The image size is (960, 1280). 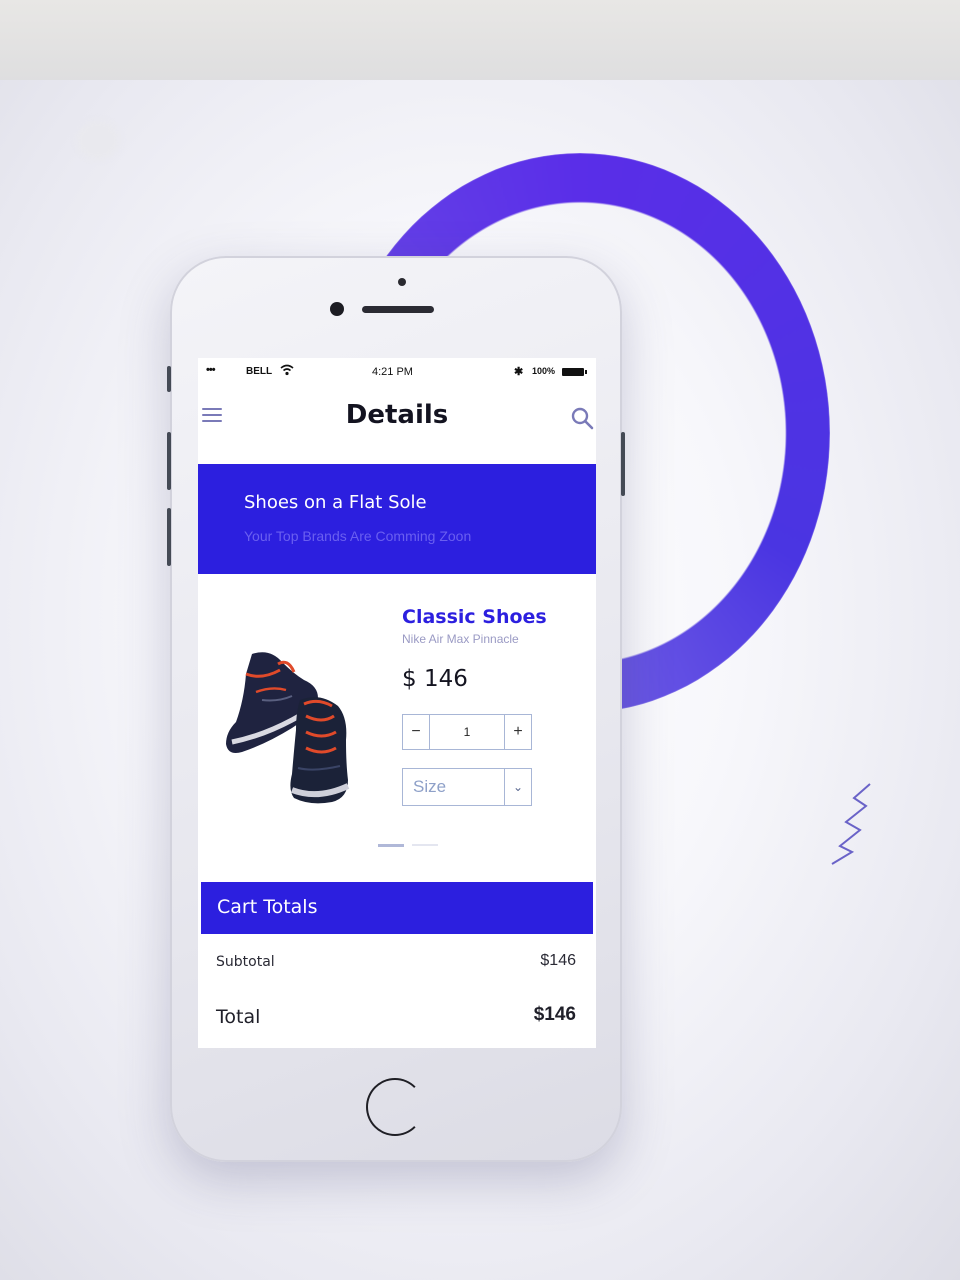 I want to click on phone-volume-down, so click(x=169, y=537).